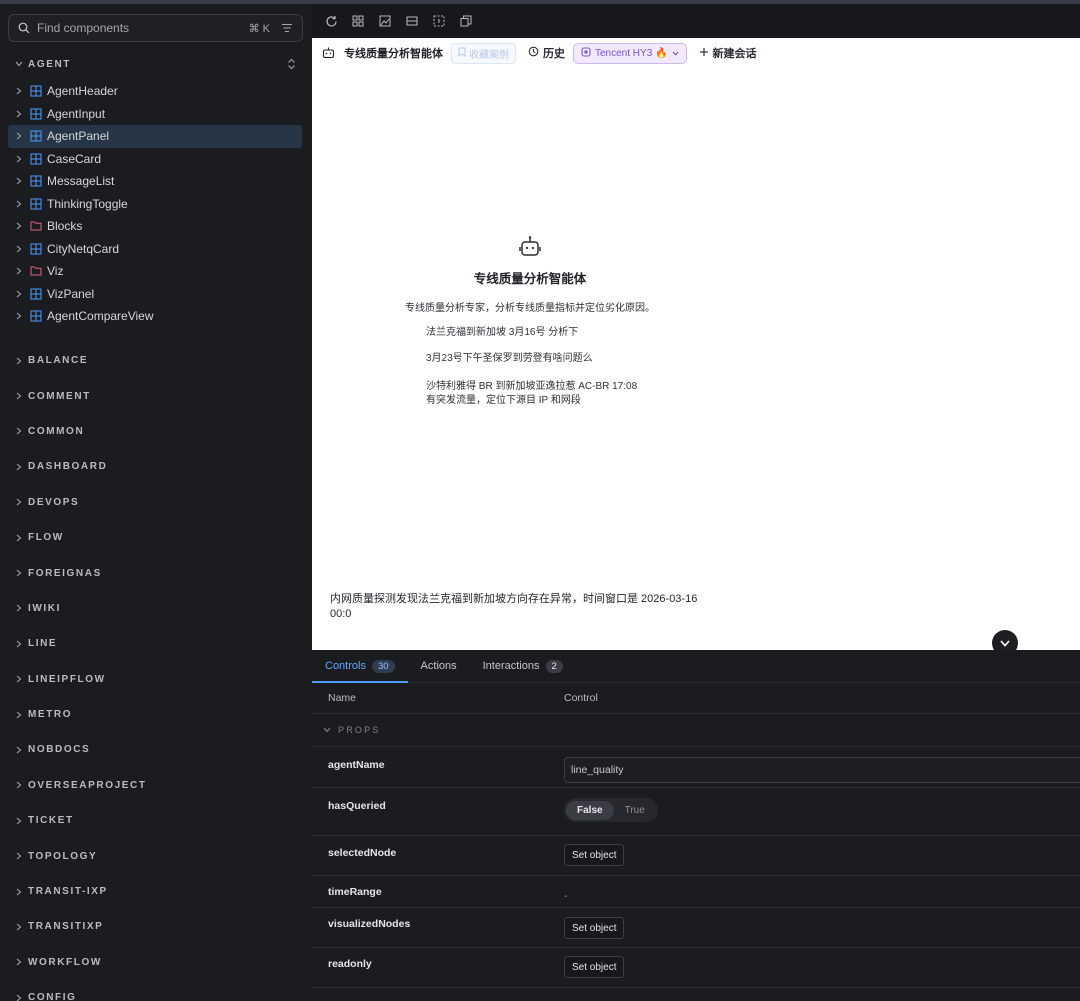  Describe the element at coordinates (509, 359) in the screenshot. I see `suggestion-item: 3月23号下午圣保罗到劳登有啥问题么` at that location.